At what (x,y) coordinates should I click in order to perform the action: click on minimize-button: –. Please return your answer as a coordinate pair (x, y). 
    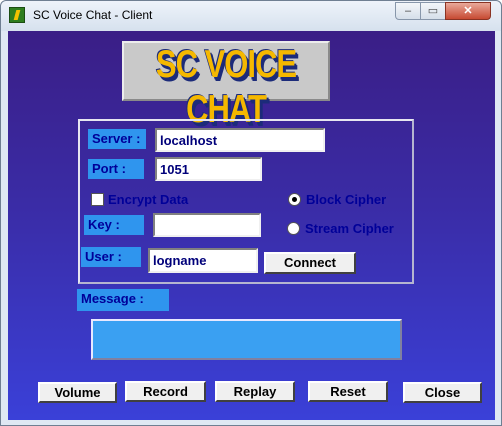
    Looking at the image, I should click on (408, 11).